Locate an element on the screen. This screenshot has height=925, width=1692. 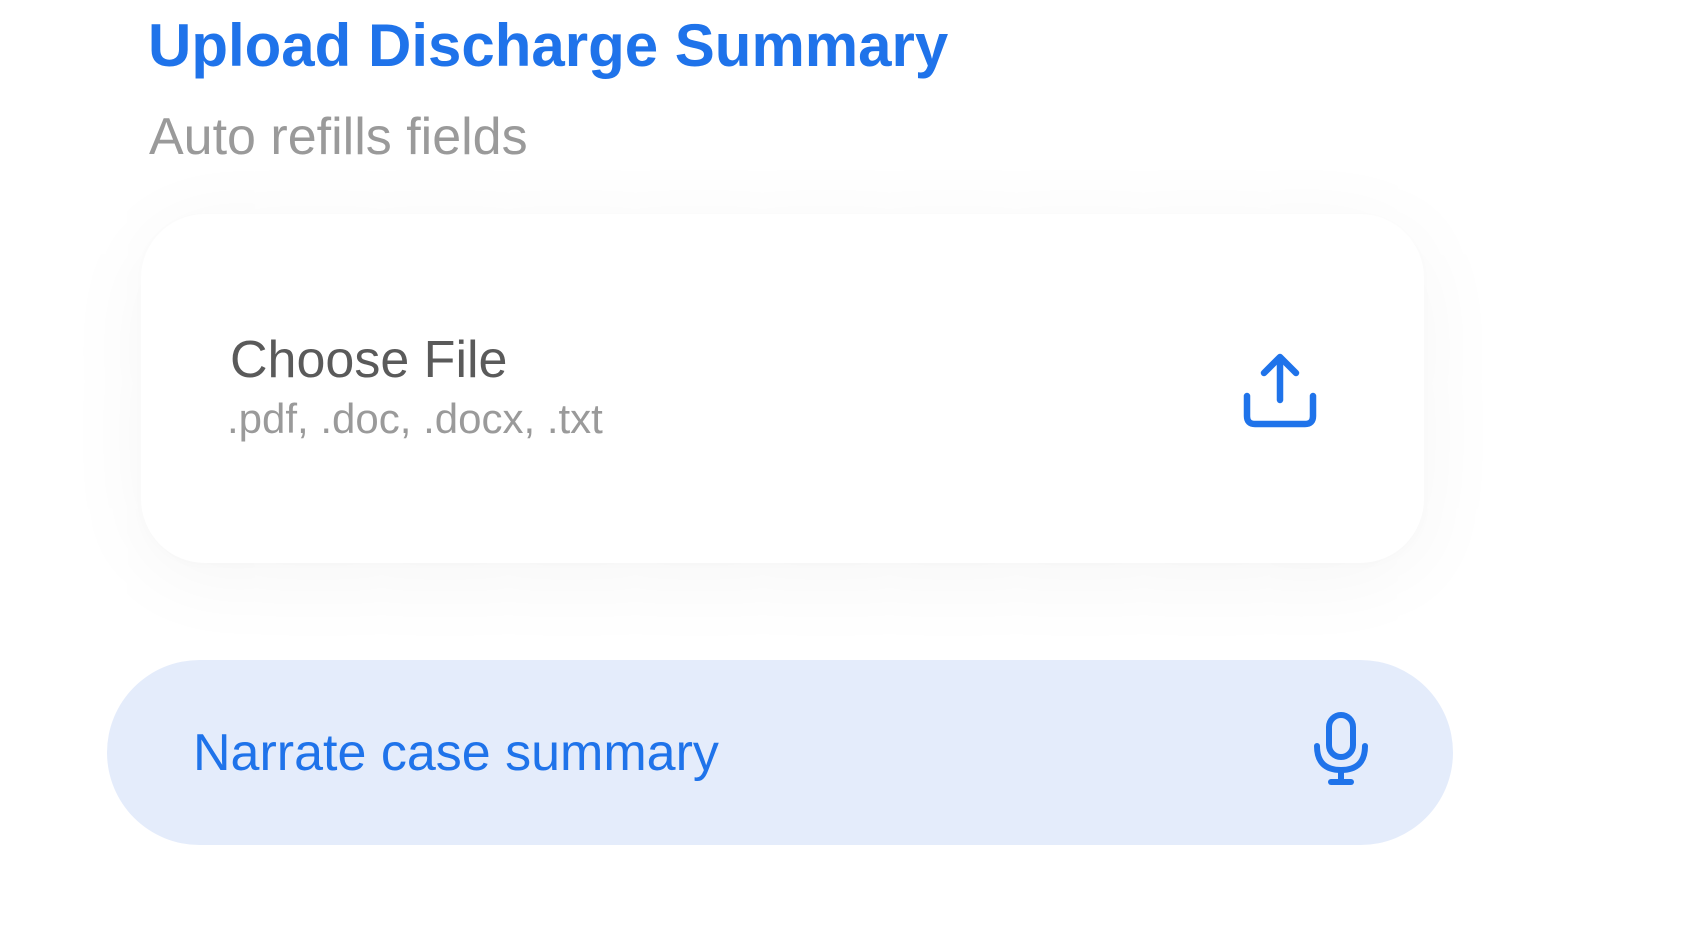
page-subtitle: Auto refills fields is located at coordinates (338, 137).